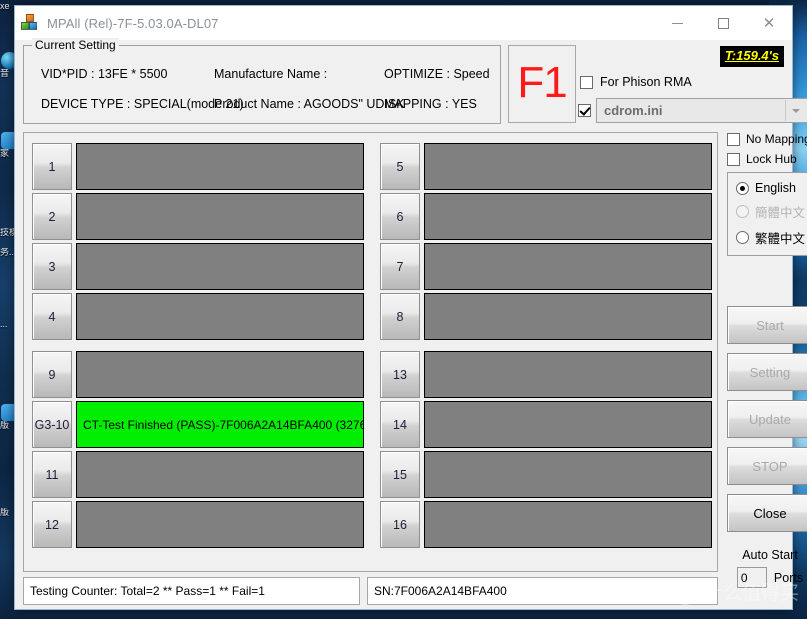 This screenshot has width=807, height=619. I want to click on port-button-7: 7, so click(400, 266).